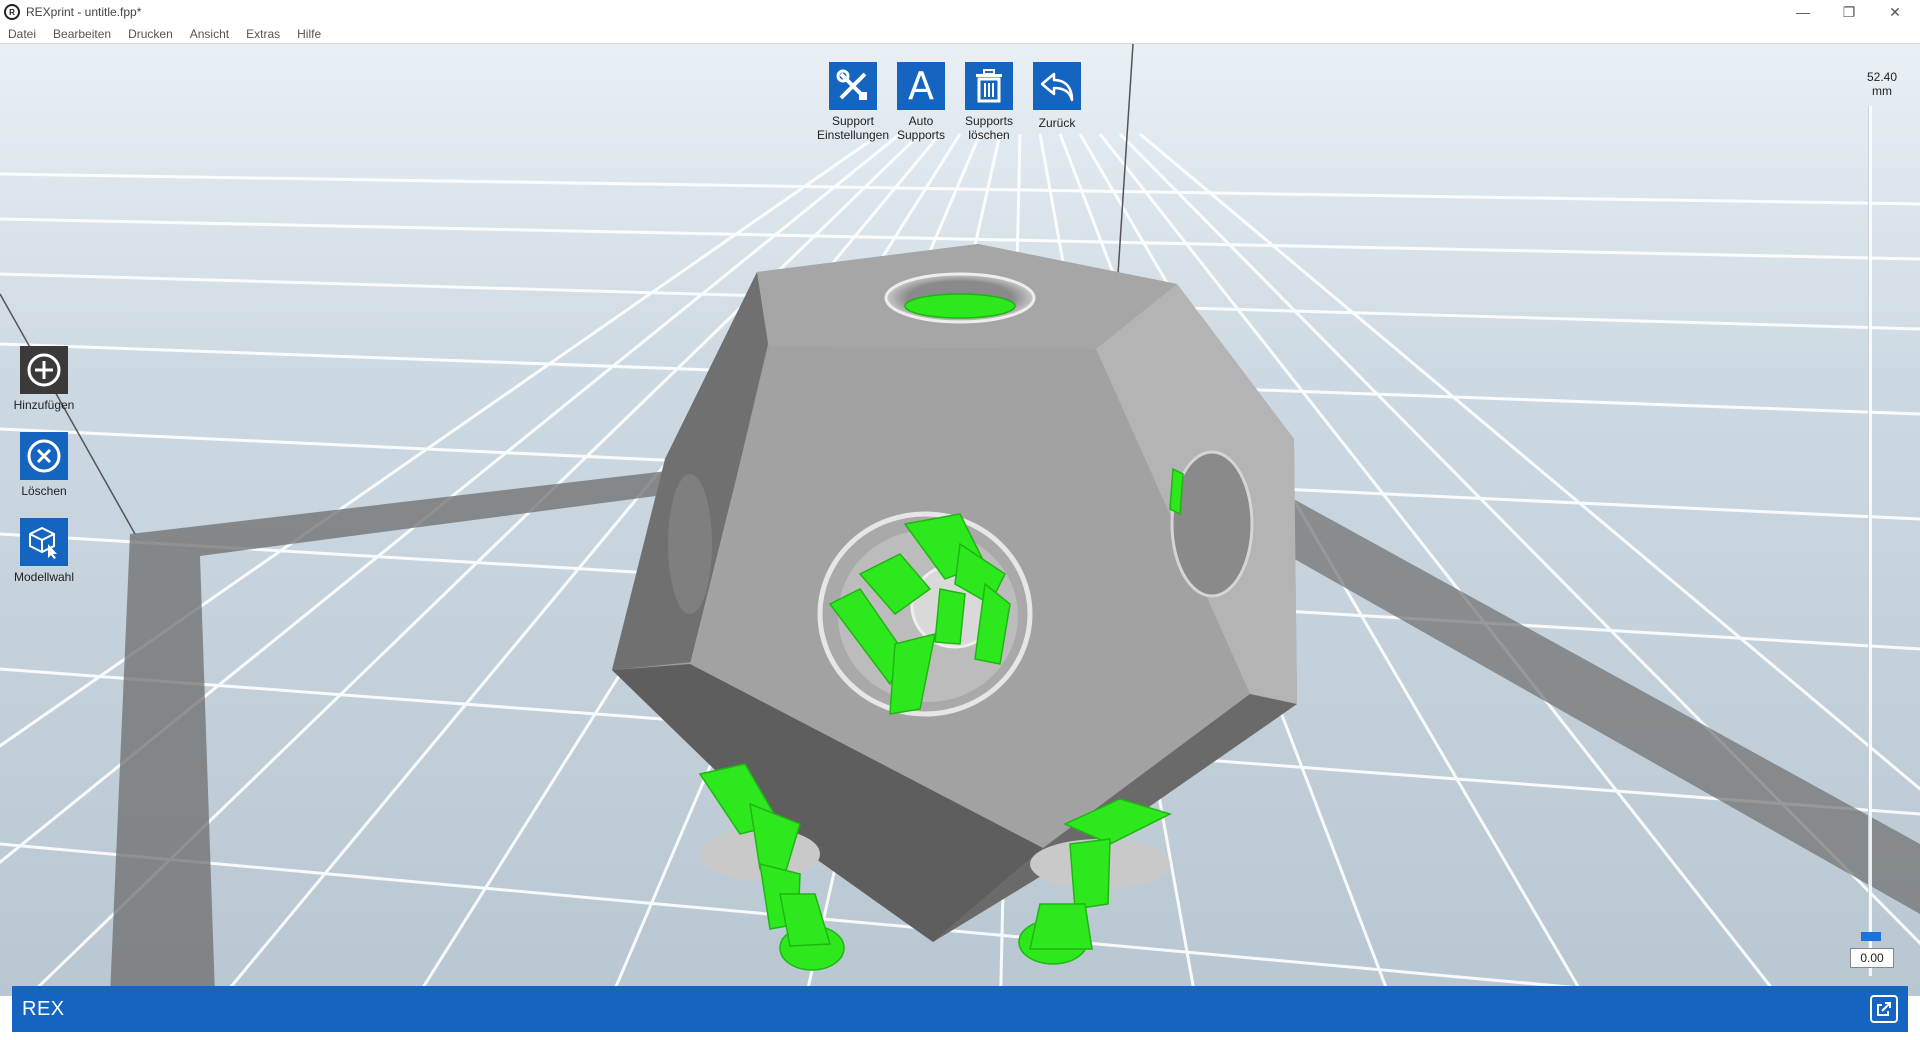 This screenshot has height=1040, width=1920. Describe the element at coordinates (1882, 91) in the screenshot. I see `height-unit: mm` at that location.